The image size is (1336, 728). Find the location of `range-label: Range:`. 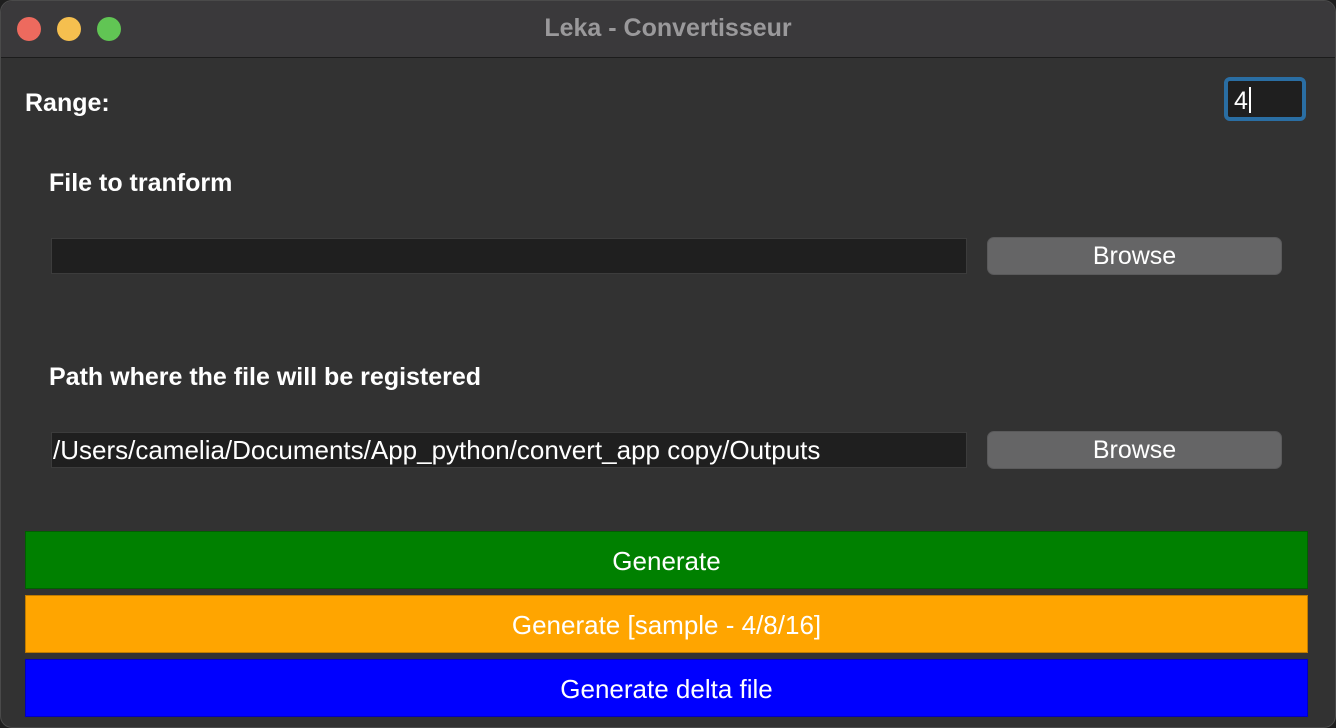

range-label: Range: is located at coordinates (67, 103).